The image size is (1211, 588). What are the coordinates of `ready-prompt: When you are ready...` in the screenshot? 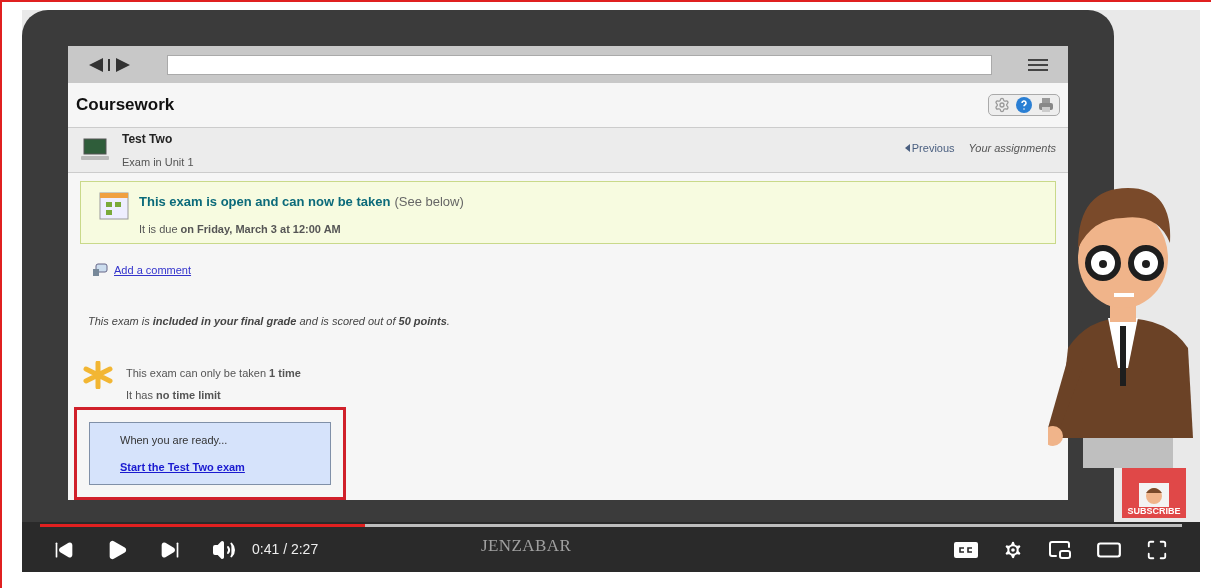 It's located at (174, 441).